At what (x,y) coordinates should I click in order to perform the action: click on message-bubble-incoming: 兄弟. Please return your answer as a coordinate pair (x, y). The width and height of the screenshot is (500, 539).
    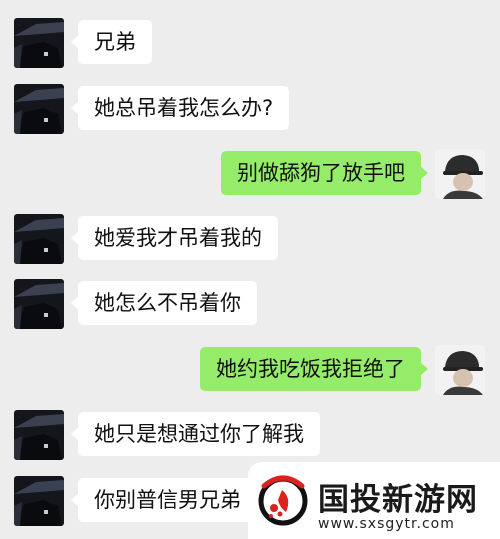
    Looking at the image, I should click on (111, 42).